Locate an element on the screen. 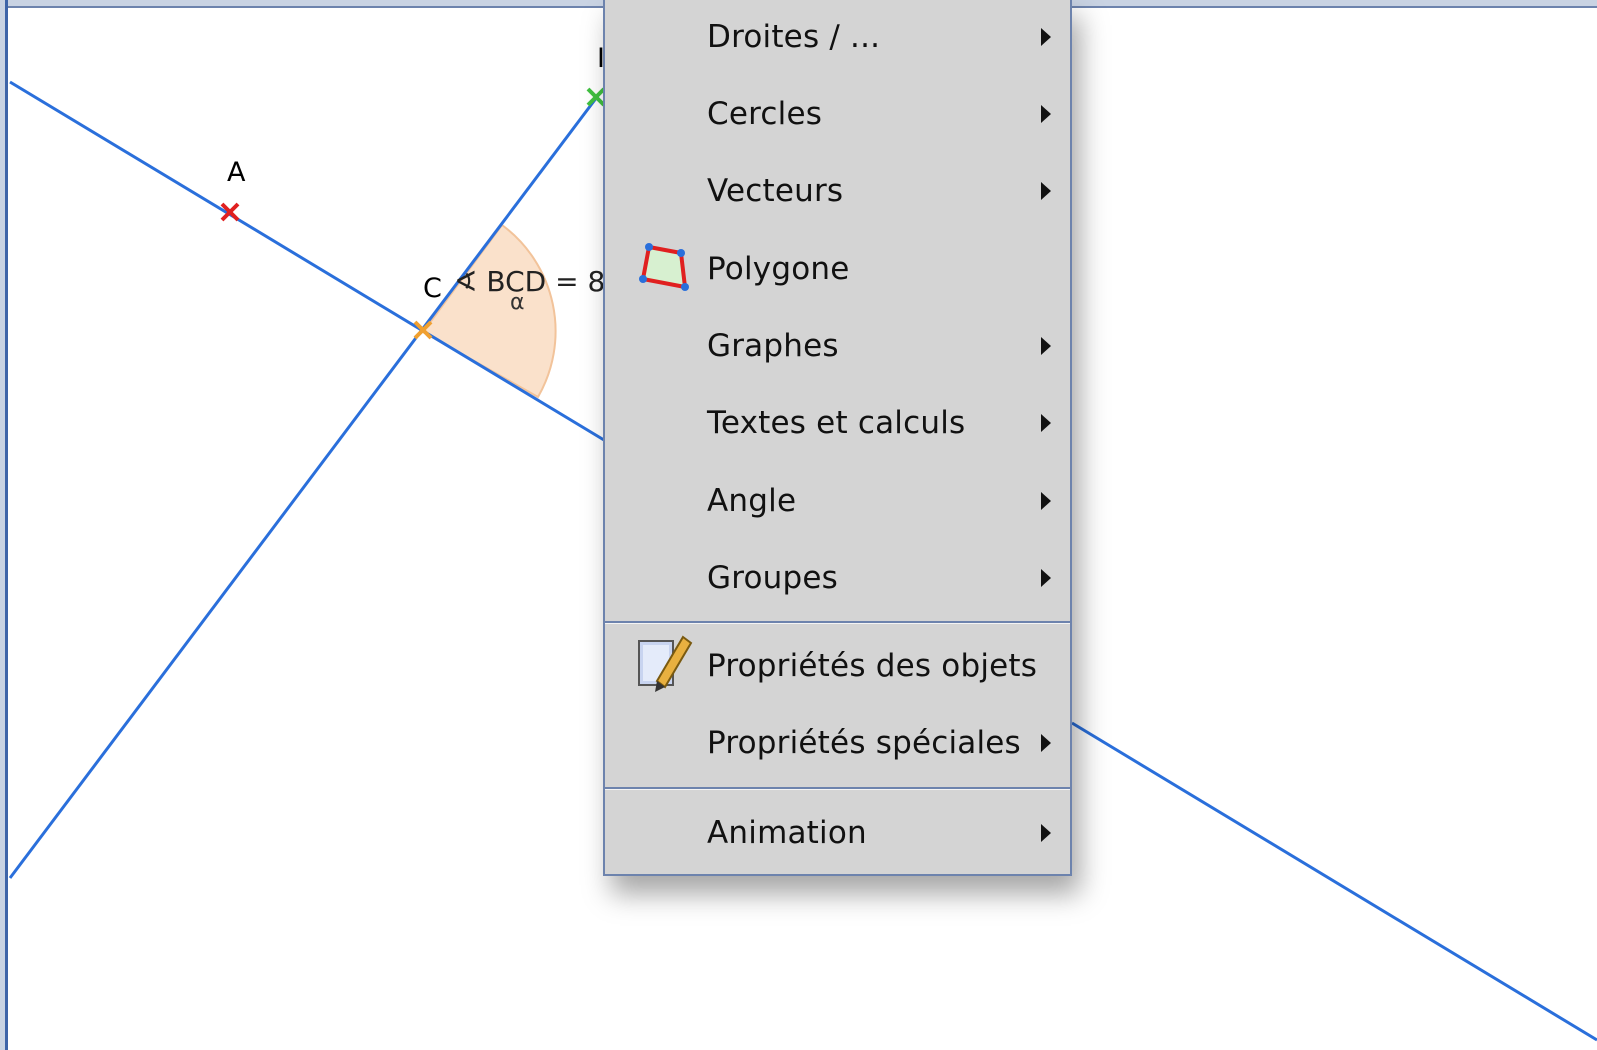 The image size is (1597, 1050). point-c-label: C is located at coordinates (432, 288).